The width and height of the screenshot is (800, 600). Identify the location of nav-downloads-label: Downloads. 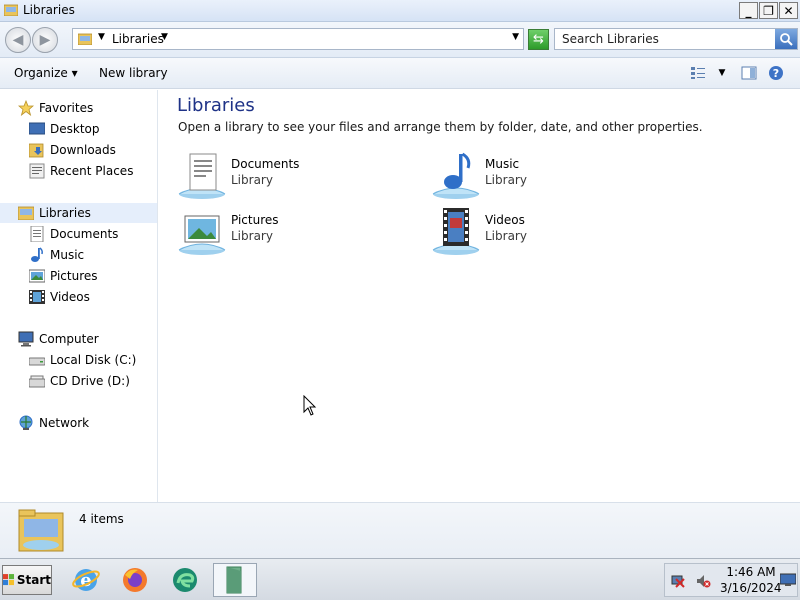
(83, 150).